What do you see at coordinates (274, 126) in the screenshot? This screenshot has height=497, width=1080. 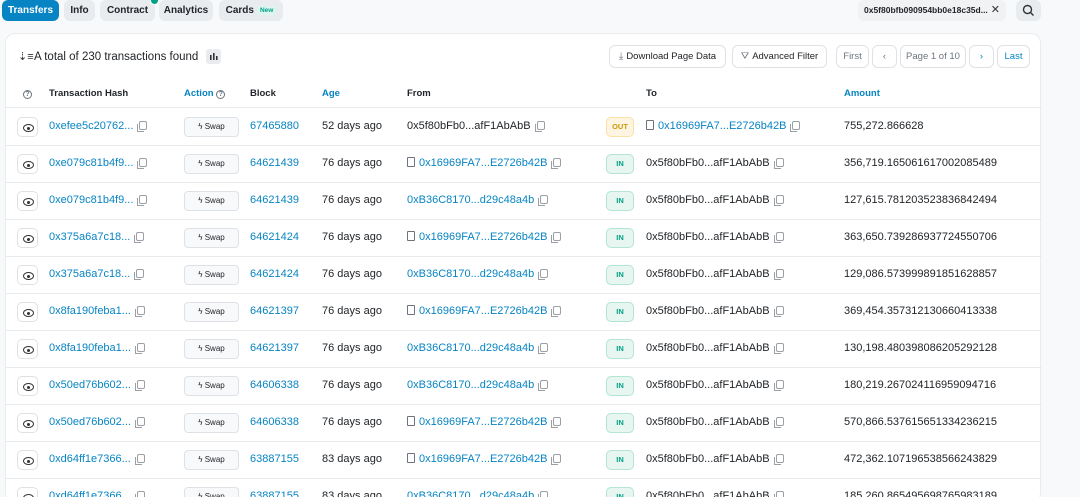 I see `block-link: 67465880` at bounding box center [274, 126].